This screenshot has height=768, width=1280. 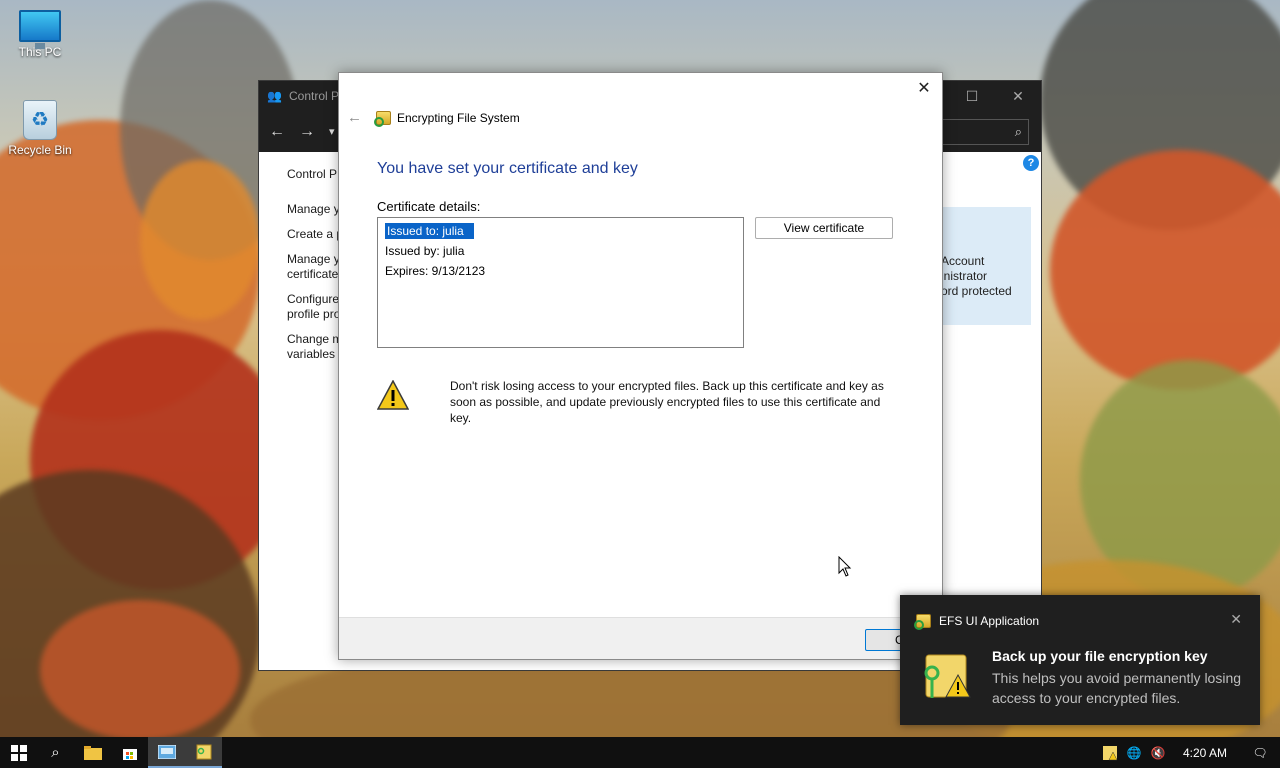 I want to click on file-explorer-icon, so click(x=92, y=752).